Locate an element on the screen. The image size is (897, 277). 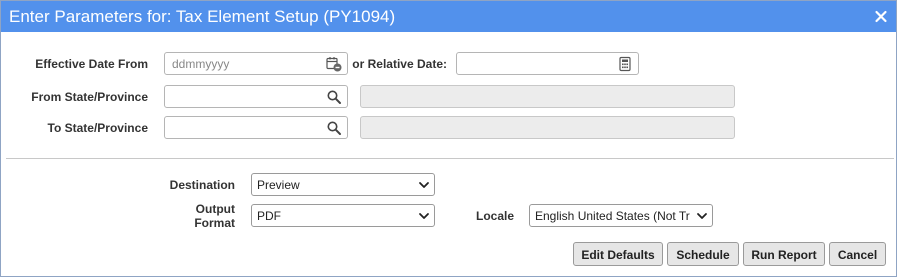
relative-date-input is located at coordinates (547, 63).